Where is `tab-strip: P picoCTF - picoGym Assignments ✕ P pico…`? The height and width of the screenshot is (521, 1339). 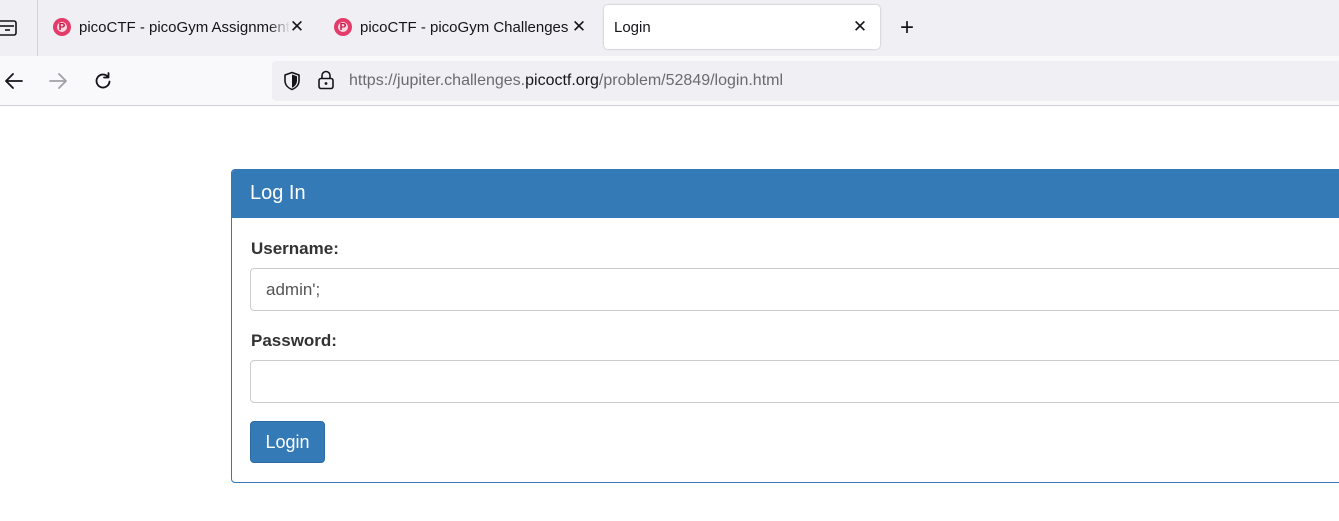 tab-strip: P picoCTF - picoGym Assignments ✕ P pico… is located at coordinates (669, 28).